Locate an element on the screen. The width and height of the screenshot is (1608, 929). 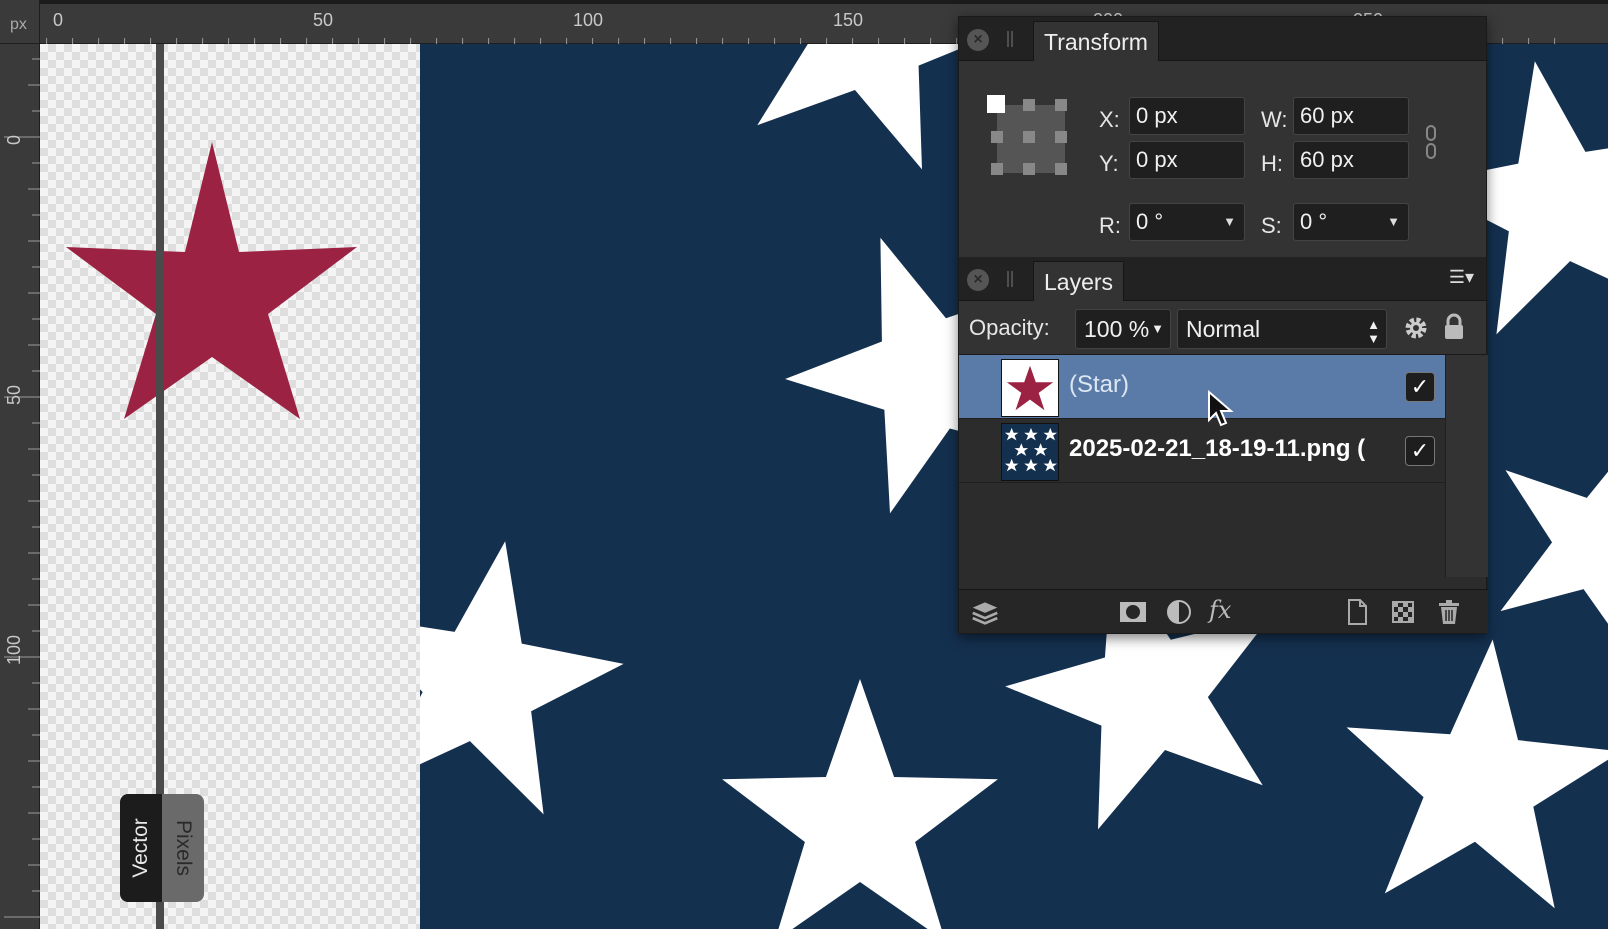
r-label: R: is located at coordinates (1110, 225).